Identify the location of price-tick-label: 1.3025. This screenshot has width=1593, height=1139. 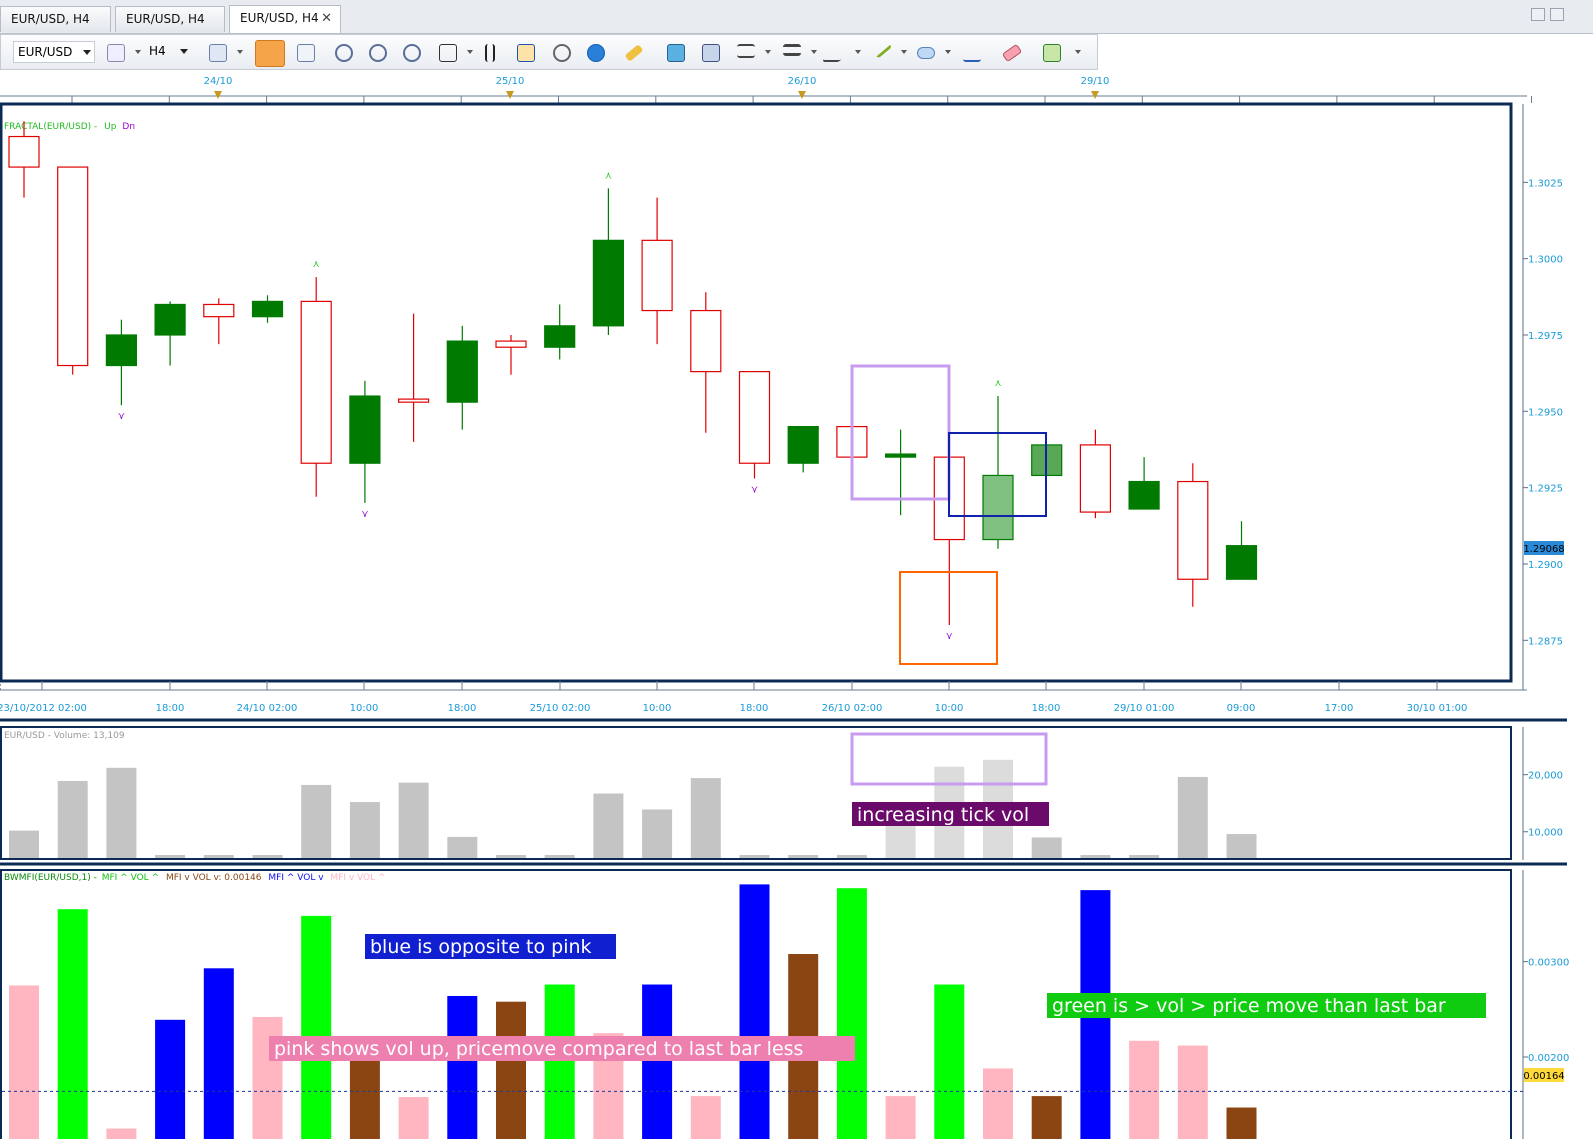
(1545, 183).